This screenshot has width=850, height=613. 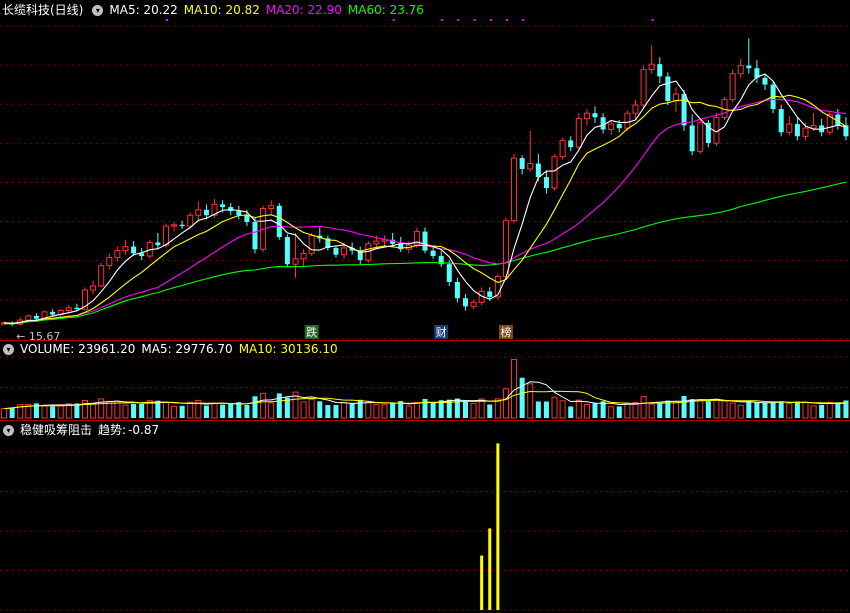 I want to click on event-marker-label: 财, so click(x=441, y=332).